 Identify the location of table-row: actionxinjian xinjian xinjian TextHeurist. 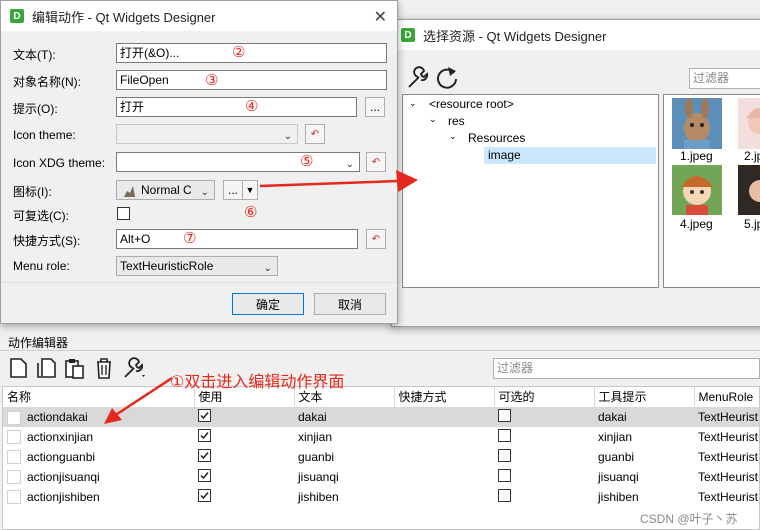
(381, 437).